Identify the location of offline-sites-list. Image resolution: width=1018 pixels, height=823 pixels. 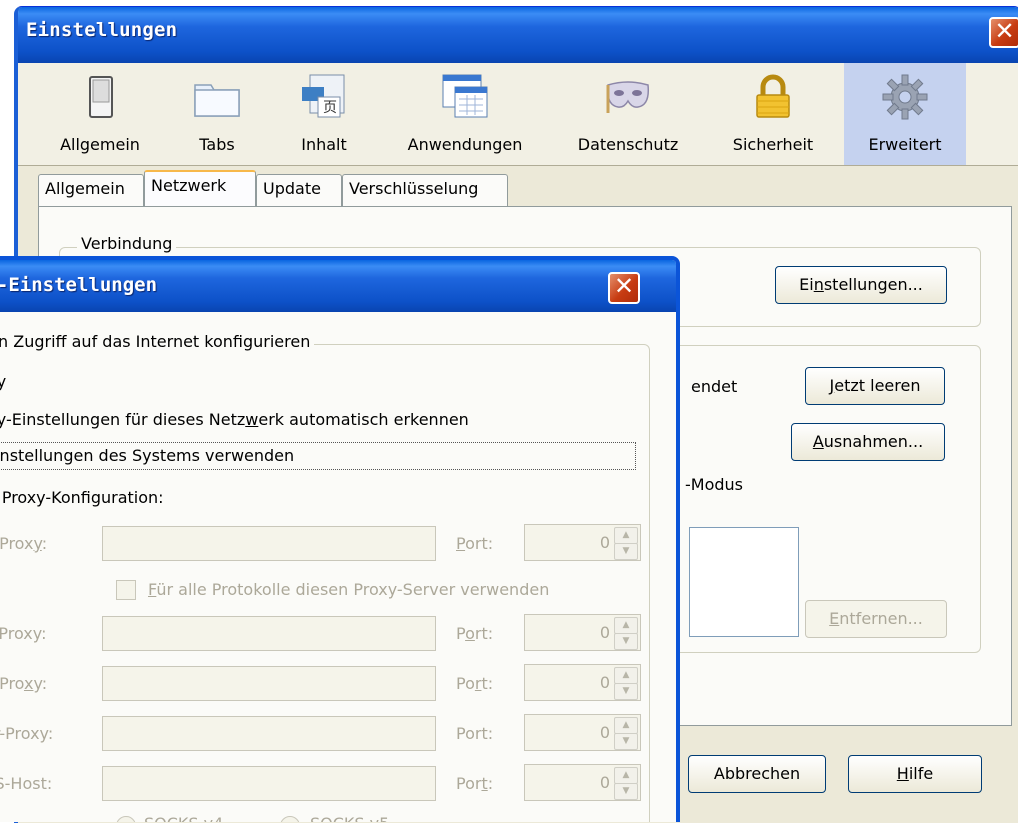
(744, 582).